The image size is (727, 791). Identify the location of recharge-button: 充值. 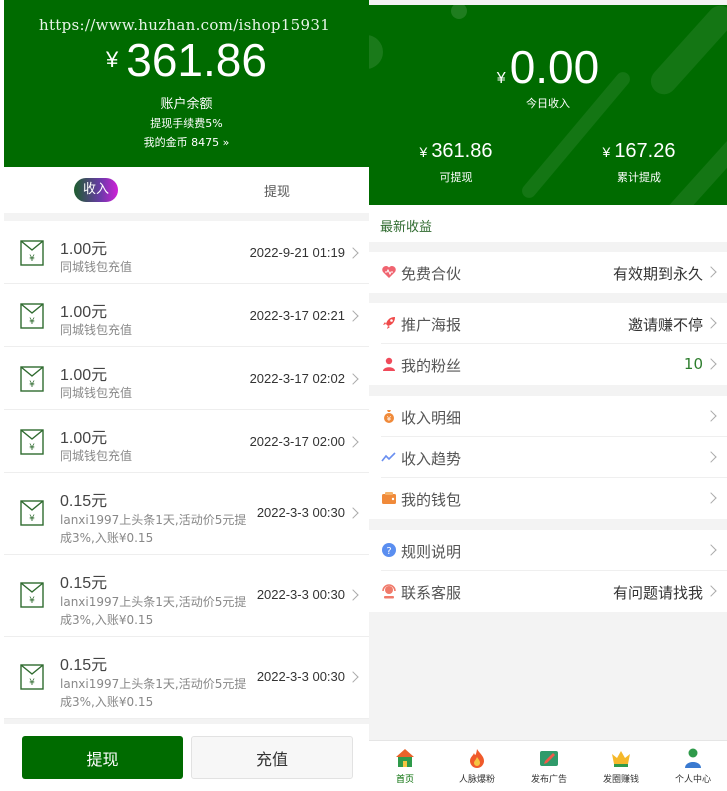
(272, 757).